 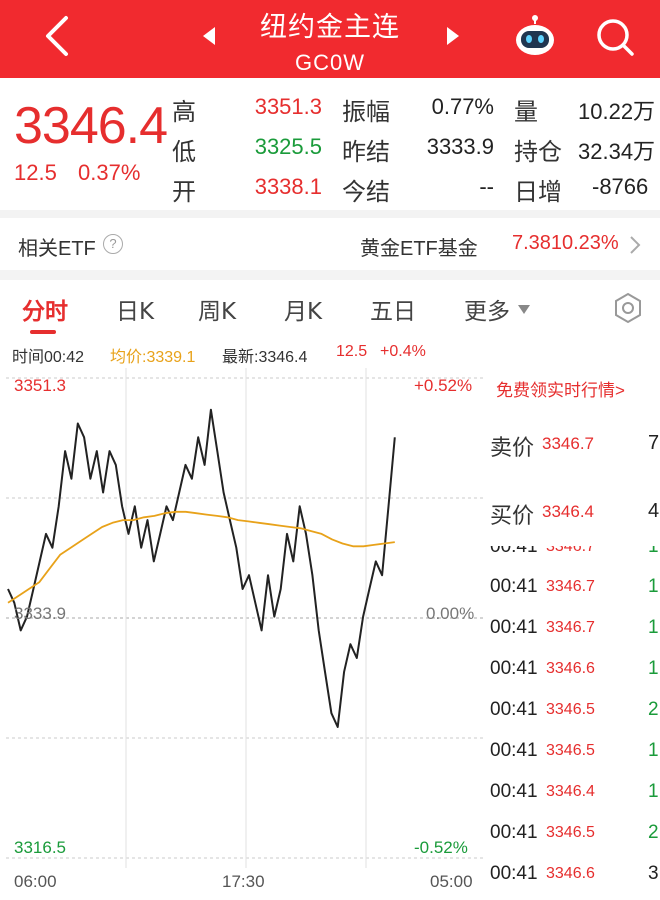 What do you see at coordinates (538, 192) in the screenshot?
I see `stat-label-daily-change: 日增` at bounding box center [538, 192].